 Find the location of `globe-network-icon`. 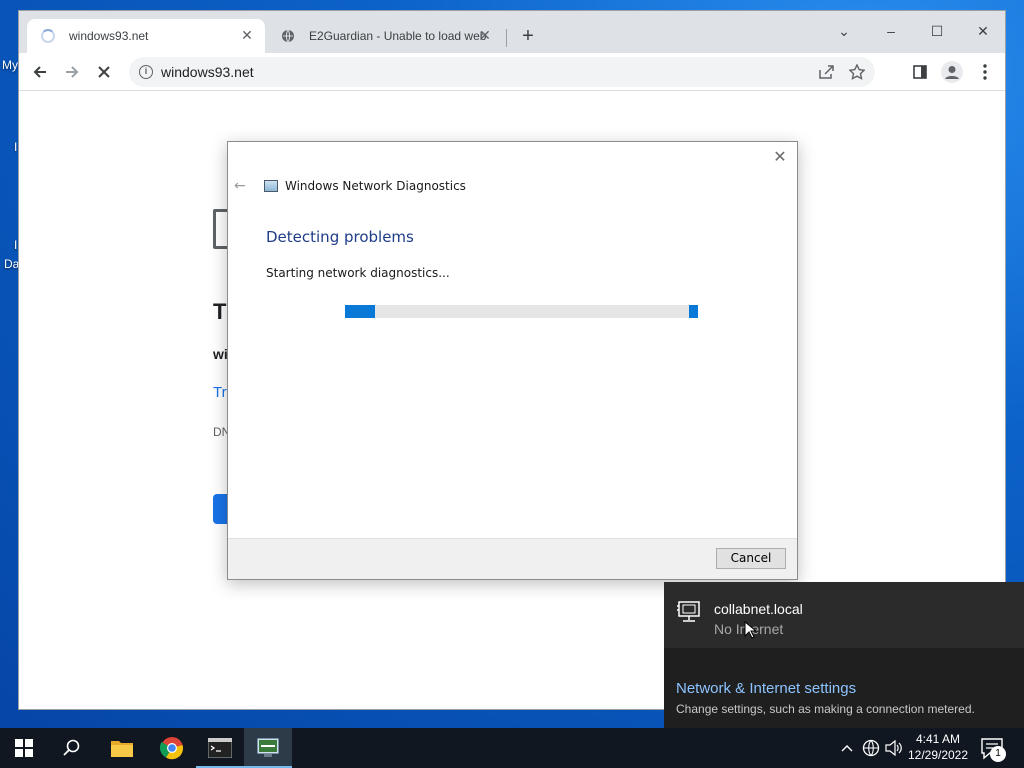

globe-network-icon is located at coordinates (871, 748).